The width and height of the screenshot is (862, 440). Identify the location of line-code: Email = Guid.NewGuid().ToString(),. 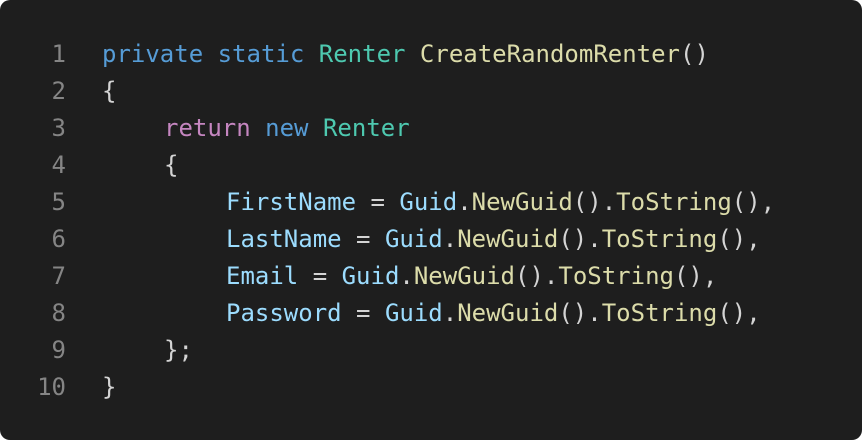
(391, 276).